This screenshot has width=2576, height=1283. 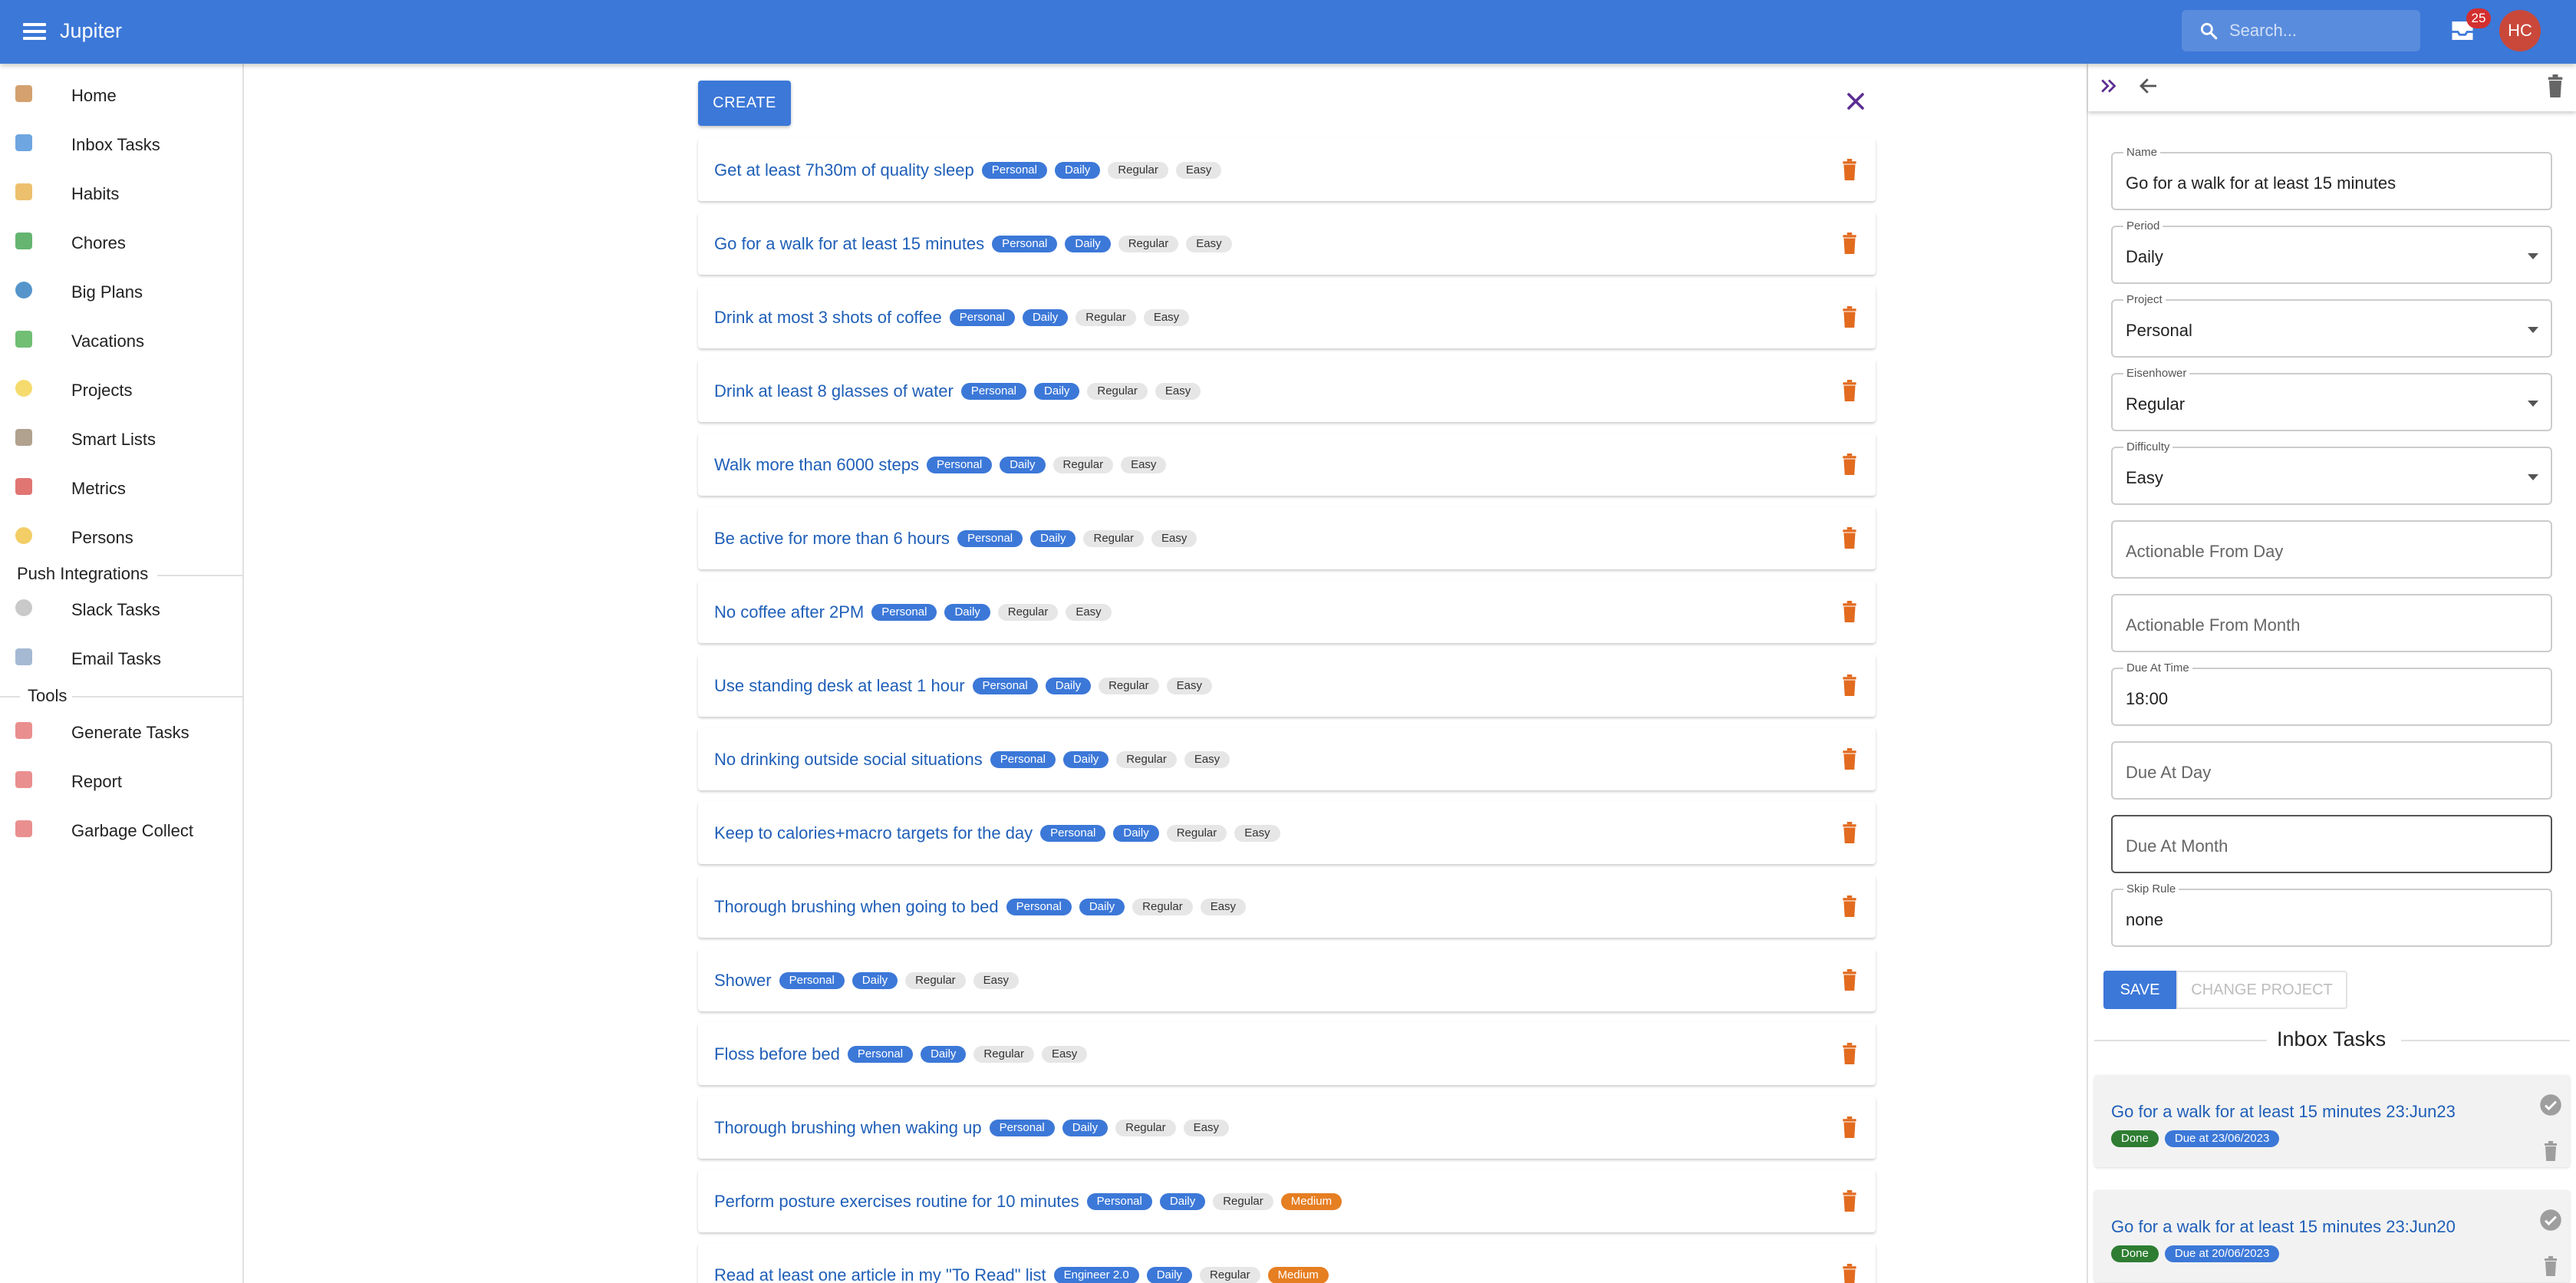 What do you see at coordinates (121, 733) in the screenshot?
I see `sidebar-item-generate-tasks: Generate Tasks` at bounding box center [121, 733].